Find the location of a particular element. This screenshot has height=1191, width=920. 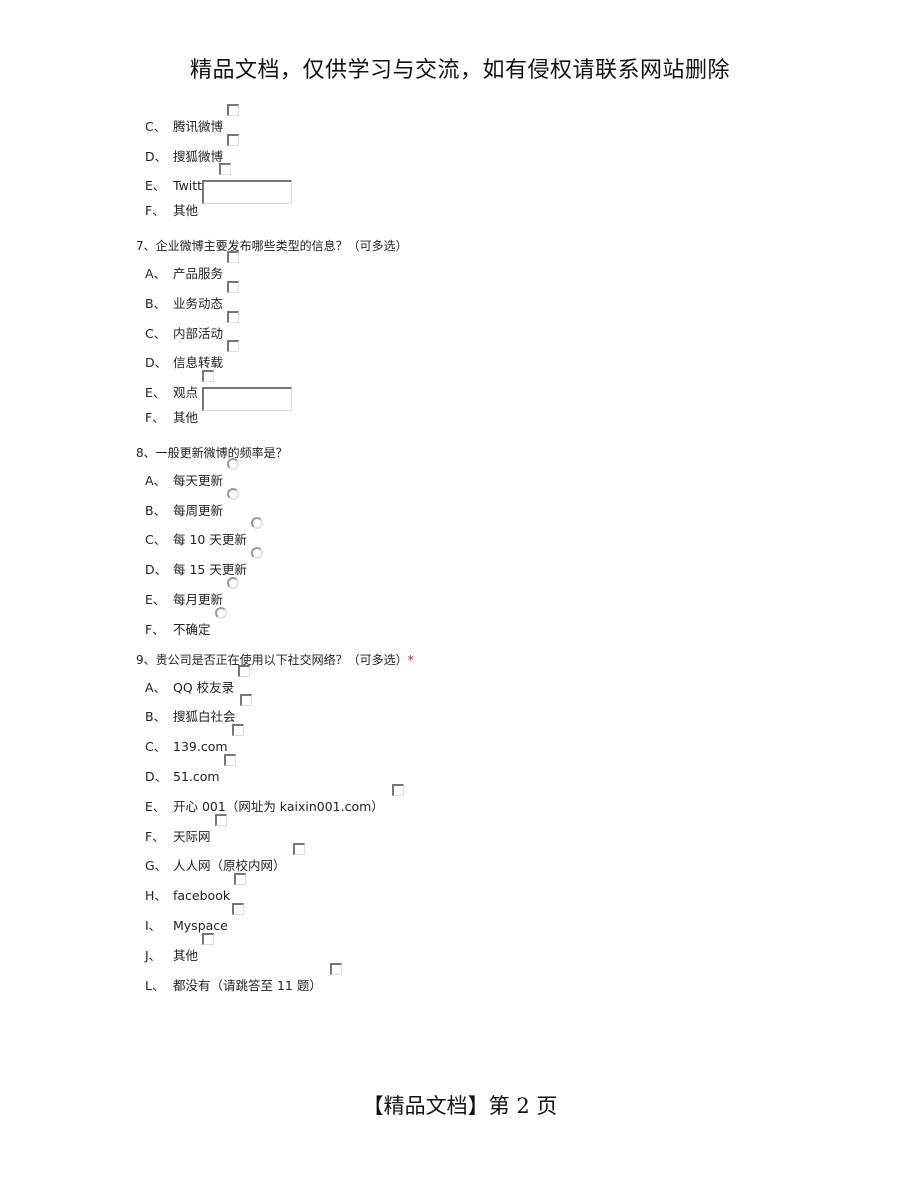

option-text: 人人网（原校内网） is located at coordinates (231, 866).